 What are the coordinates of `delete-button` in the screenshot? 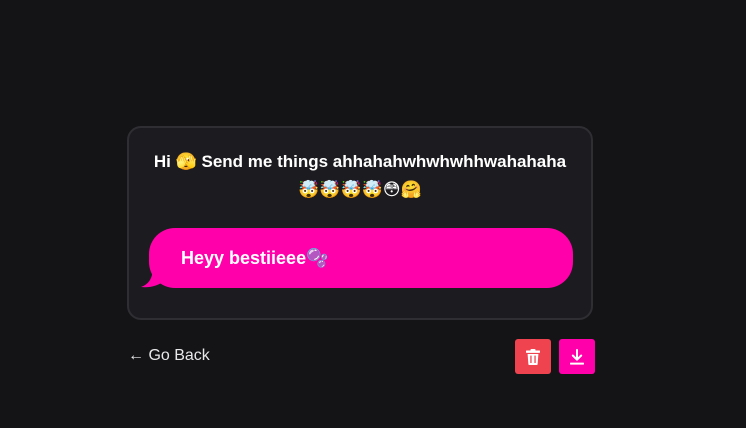 It's located at (533, 356).